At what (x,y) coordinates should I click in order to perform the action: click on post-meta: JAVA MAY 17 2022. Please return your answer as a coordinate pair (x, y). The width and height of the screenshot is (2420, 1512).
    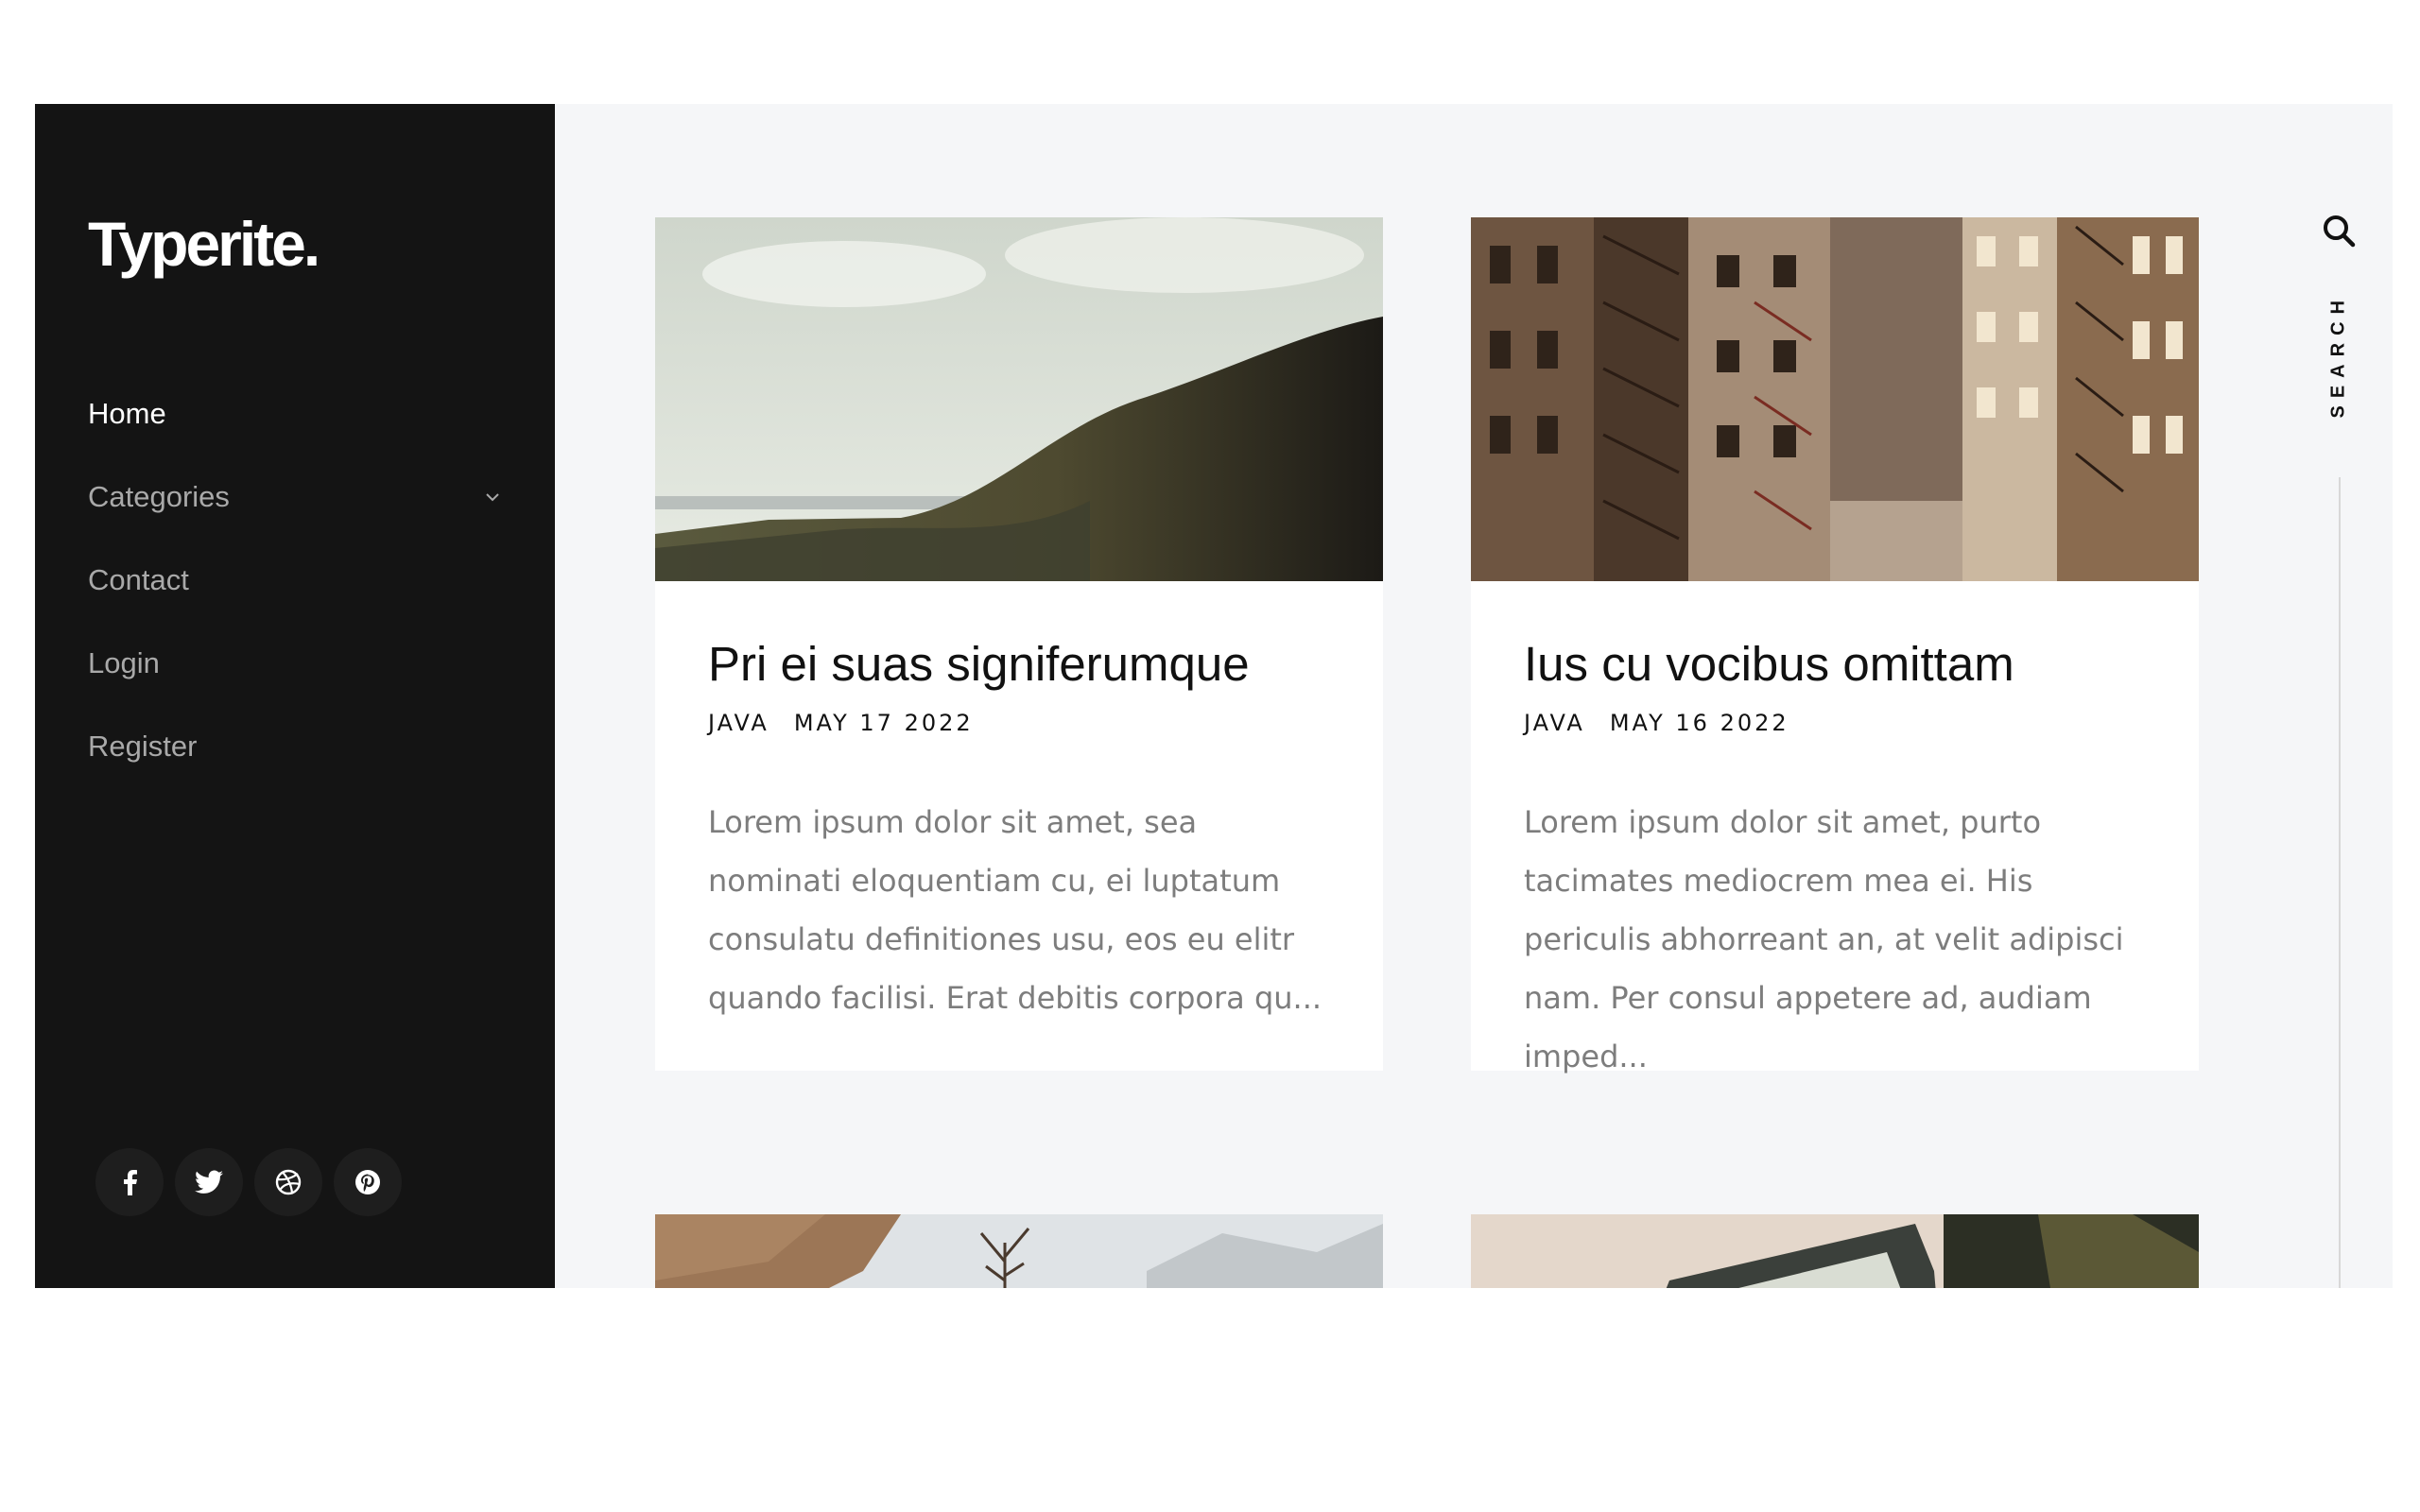
    Looking at the image, I should click on (1019, 723).